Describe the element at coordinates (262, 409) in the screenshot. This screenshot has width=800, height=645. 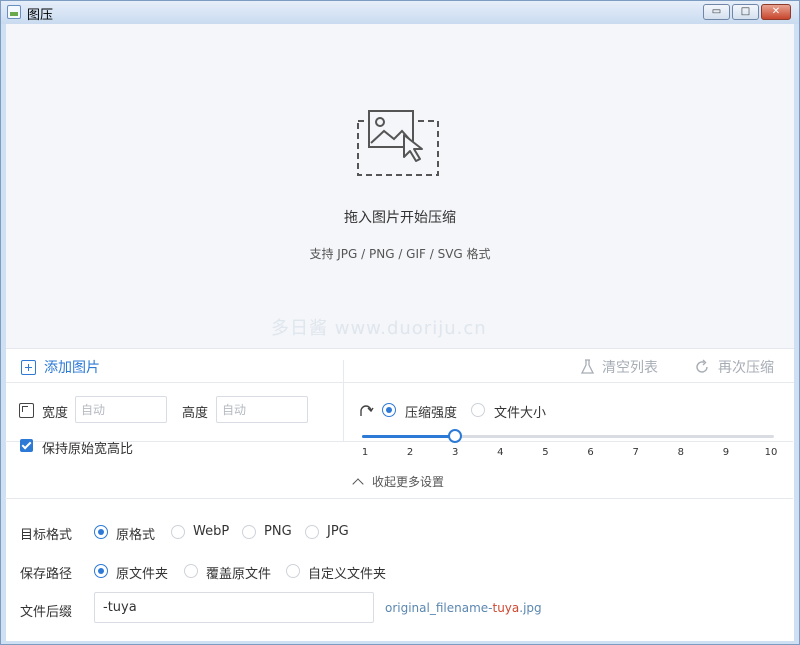
I see `height-input` at that location.